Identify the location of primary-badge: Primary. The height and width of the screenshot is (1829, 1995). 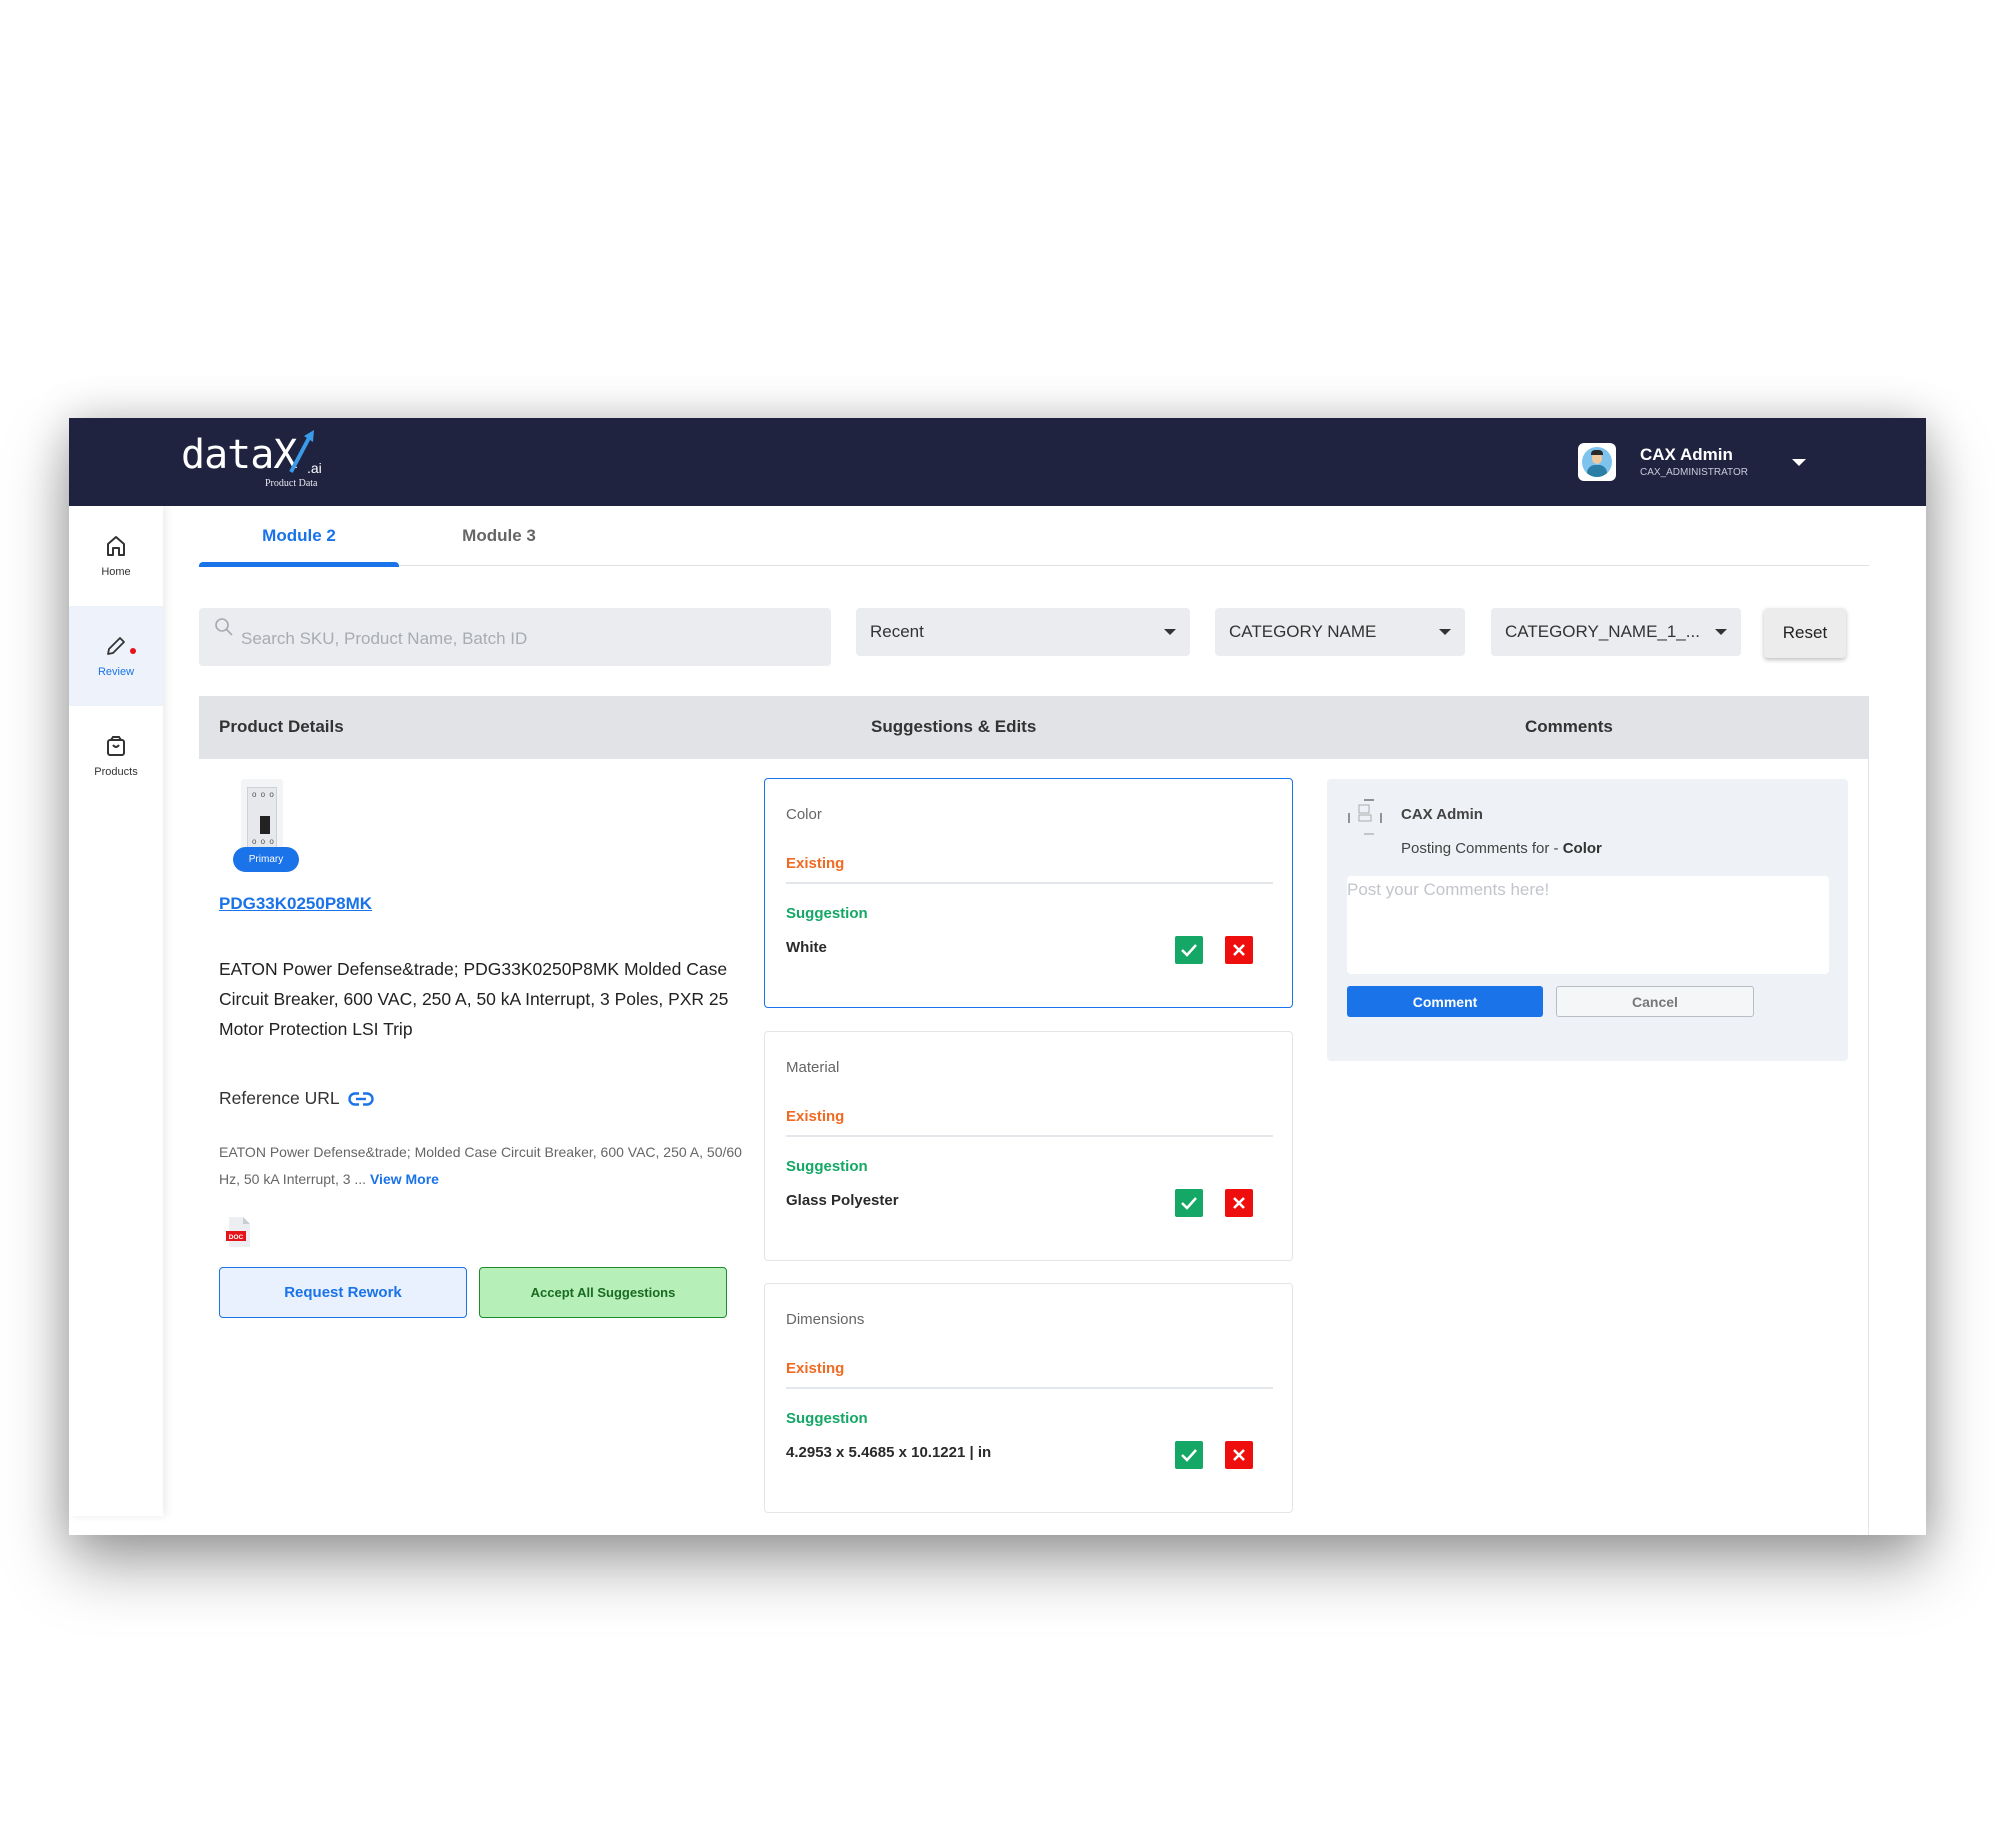
(266, 859).